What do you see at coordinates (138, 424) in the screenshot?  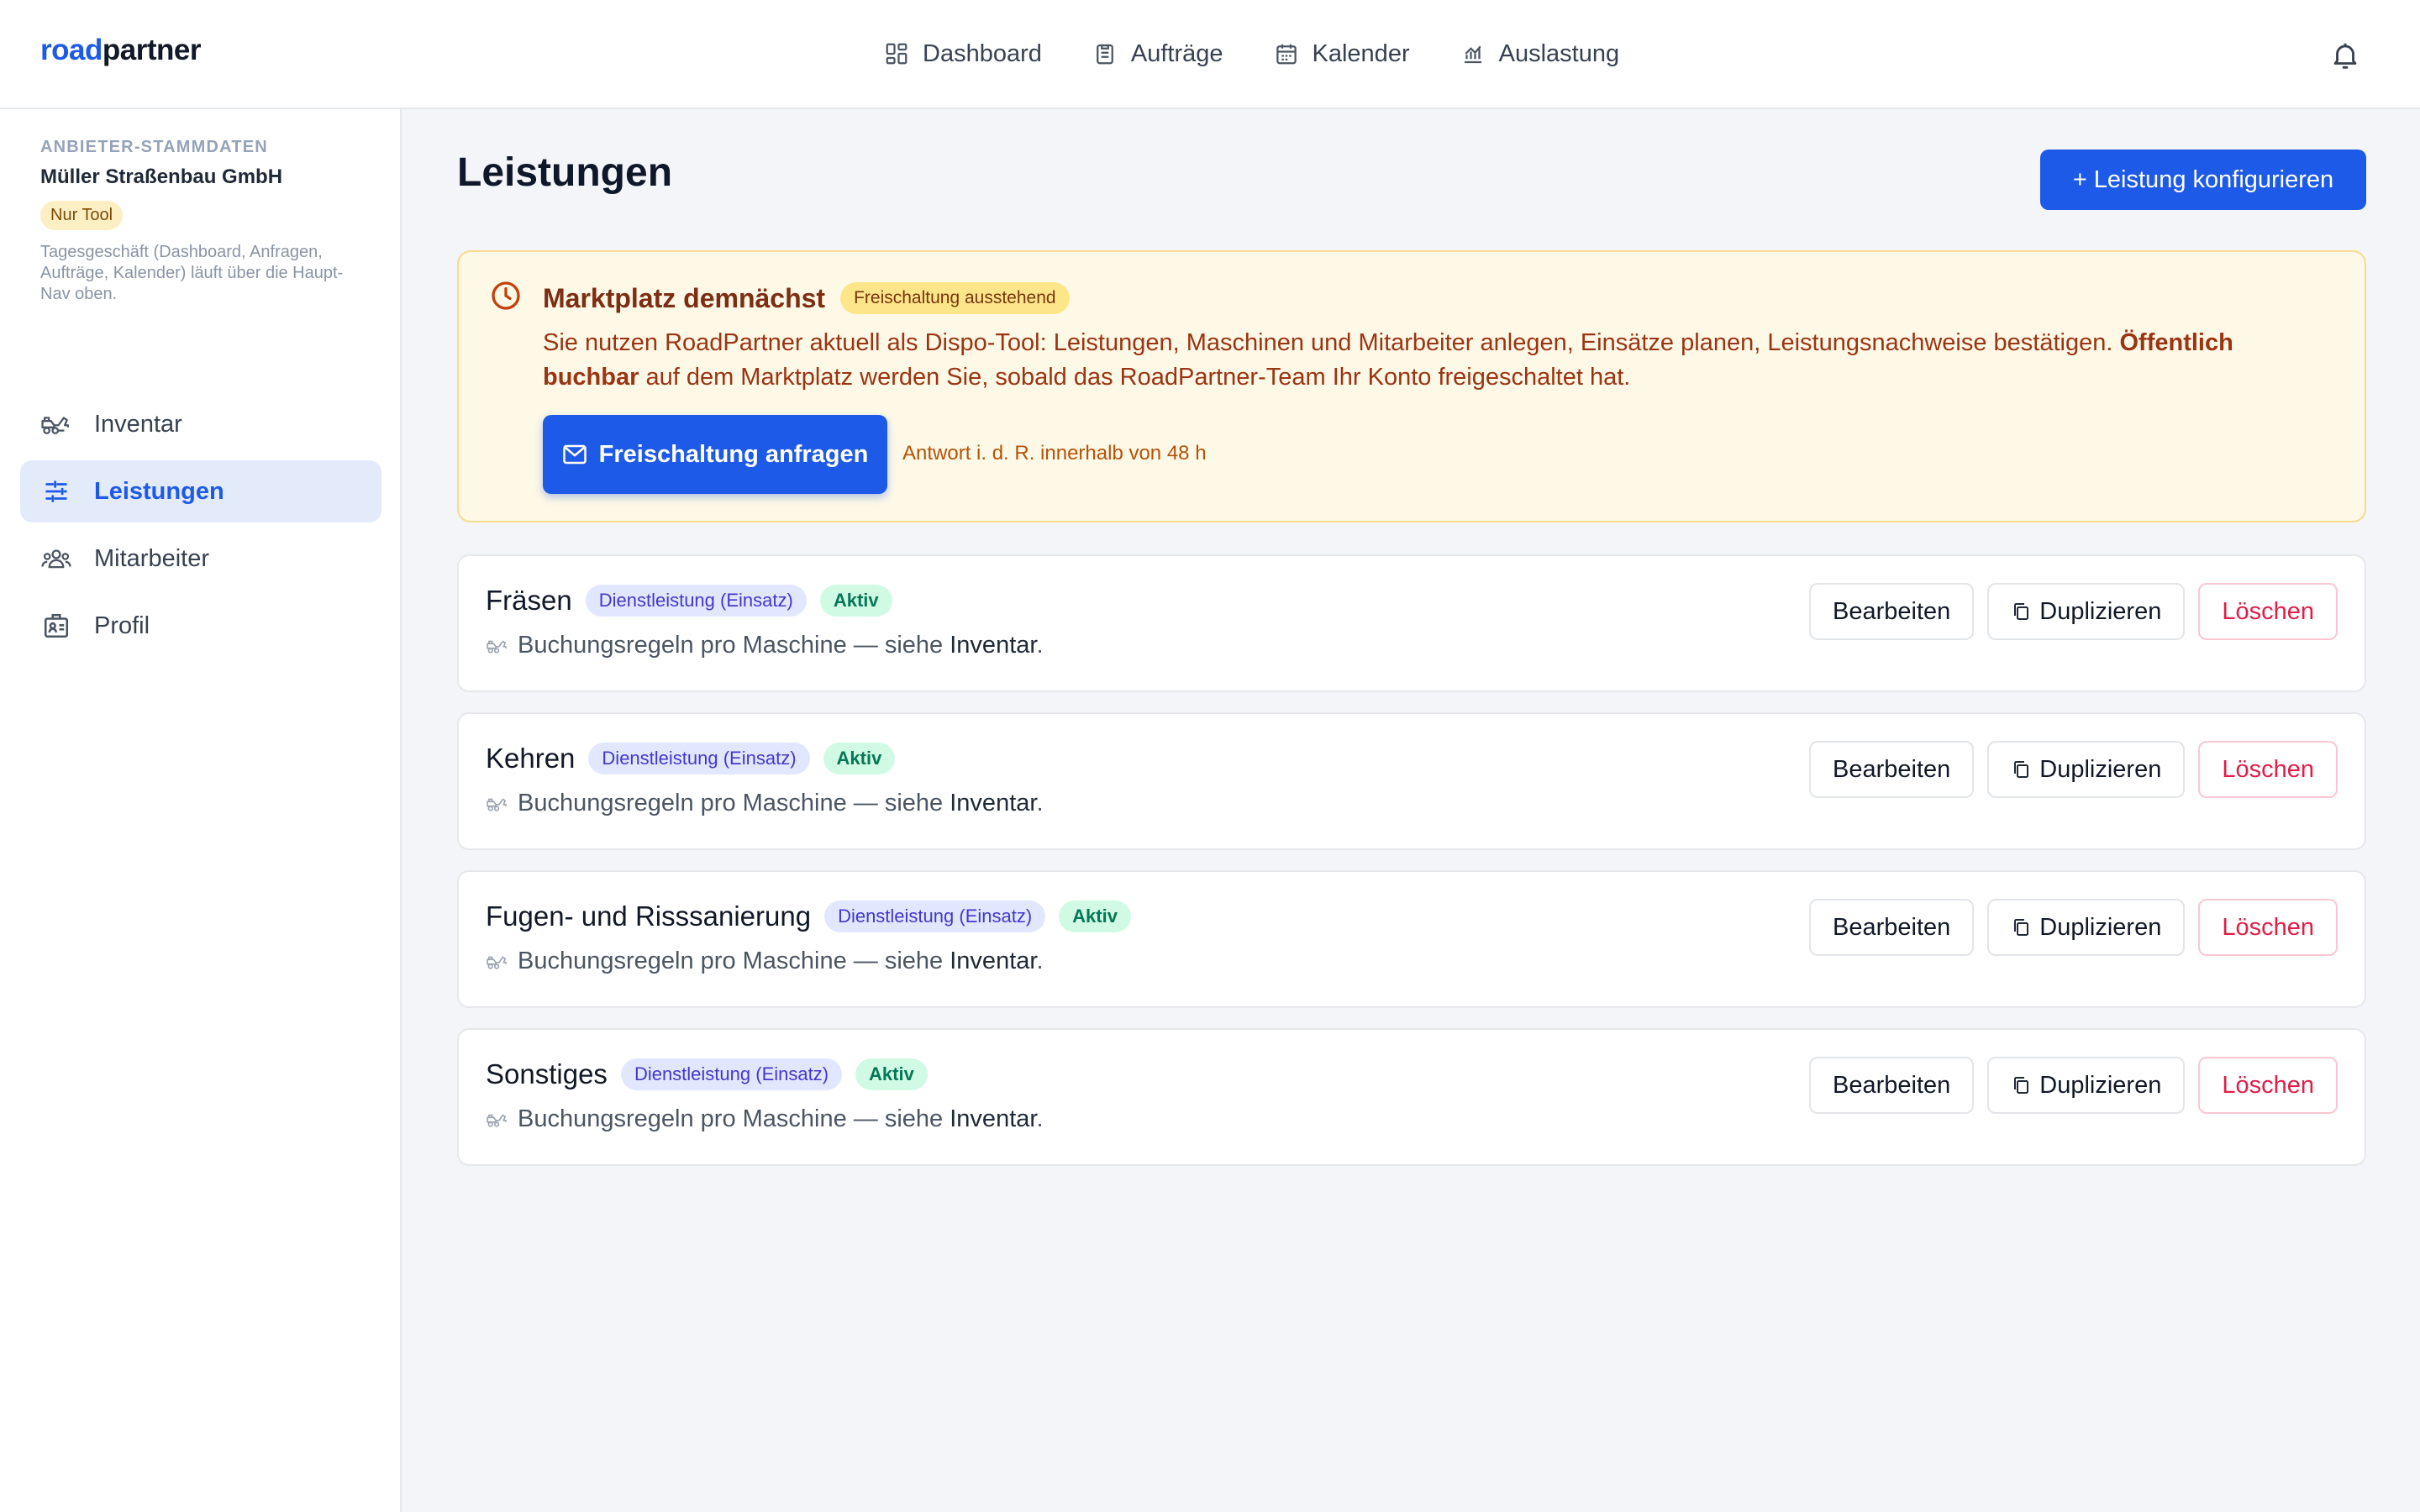 I see `sidebar-item-label: Inventar` at bounding box center [138, 424].